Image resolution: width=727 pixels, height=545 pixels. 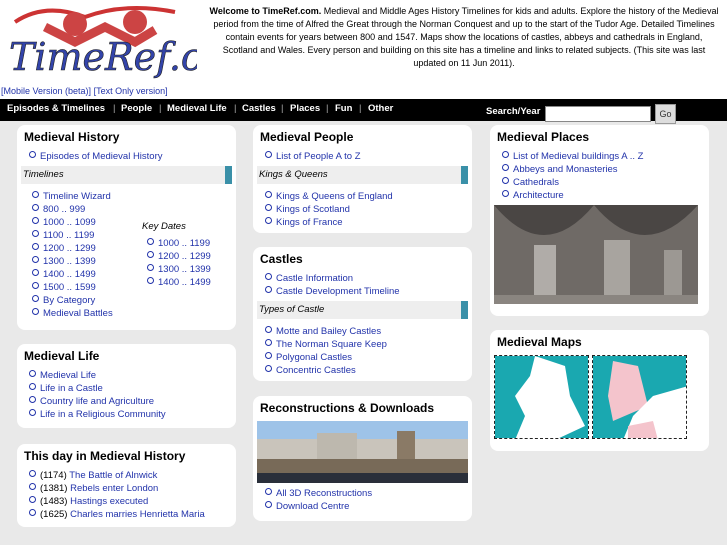 What do you see at coordinates (175, 269) in the screenshot?
I see `key-date-link: 1300 .. 1399` at bounding box center [175, 269].